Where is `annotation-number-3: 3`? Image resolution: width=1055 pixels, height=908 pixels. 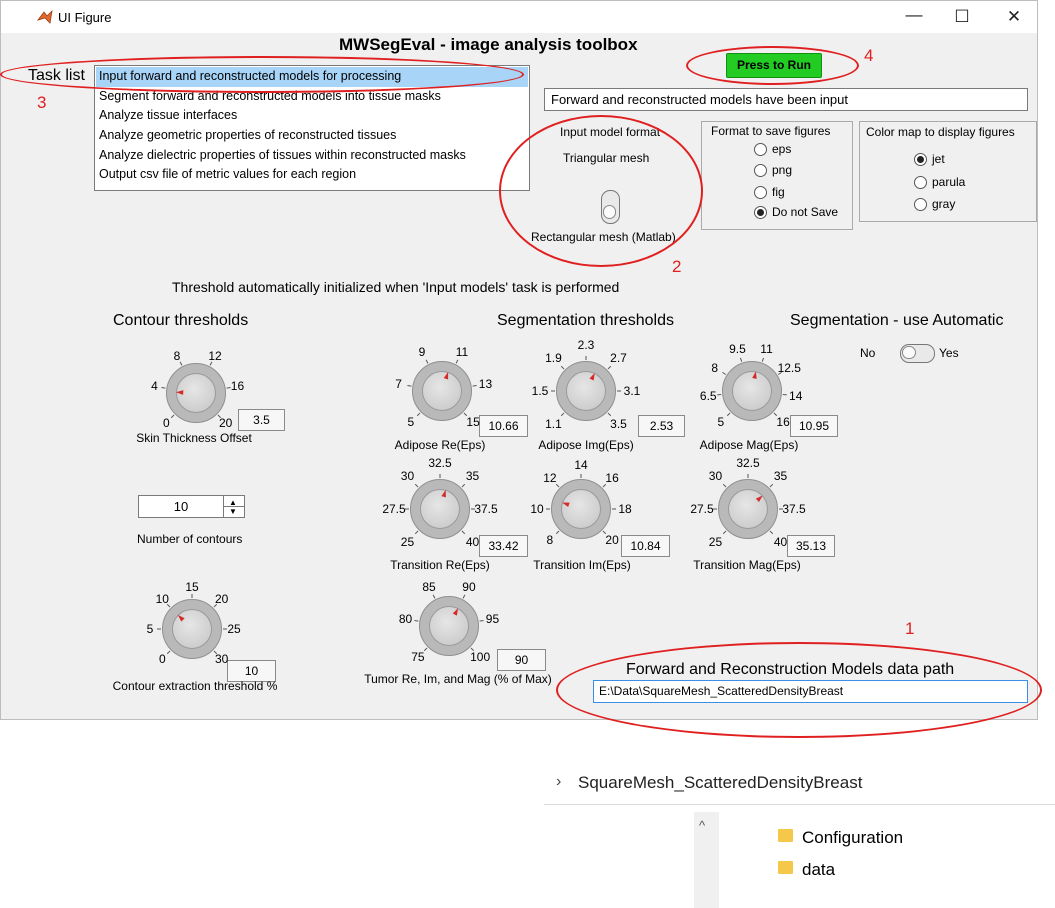
annotation-number-3: 3 is located at coordinates (42, 102).